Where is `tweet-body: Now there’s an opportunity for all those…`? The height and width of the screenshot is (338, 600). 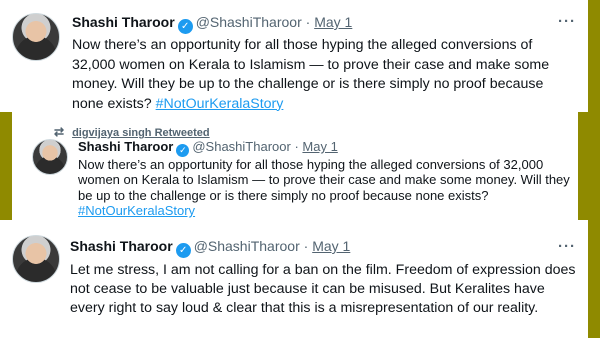 tweet-body: Now there’s an opportunity for all those… is located at coordinates (324, 180).